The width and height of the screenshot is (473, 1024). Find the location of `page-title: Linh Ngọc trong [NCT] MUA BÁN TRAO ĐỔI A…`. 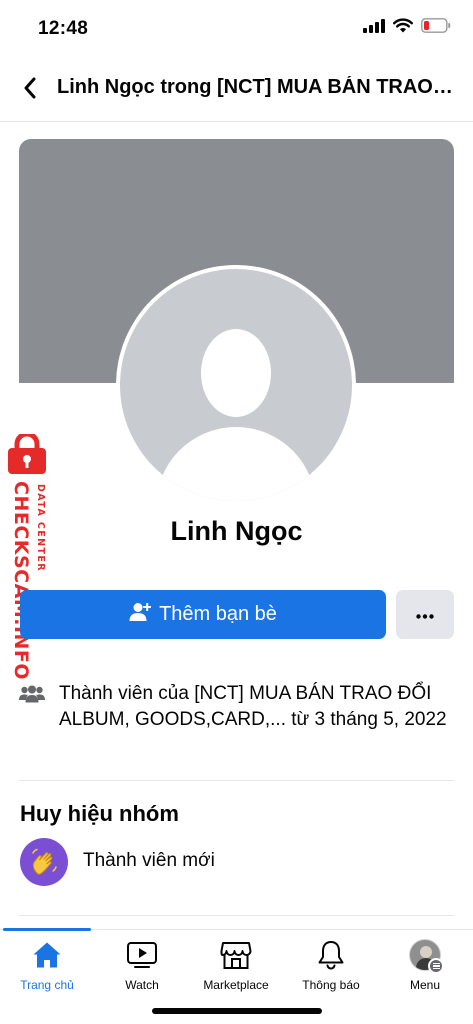

page-title: Linh Ngọc trong [NCT] MUA BÁN TRAO ĐỔI A… is located at coordinates (257, 87).